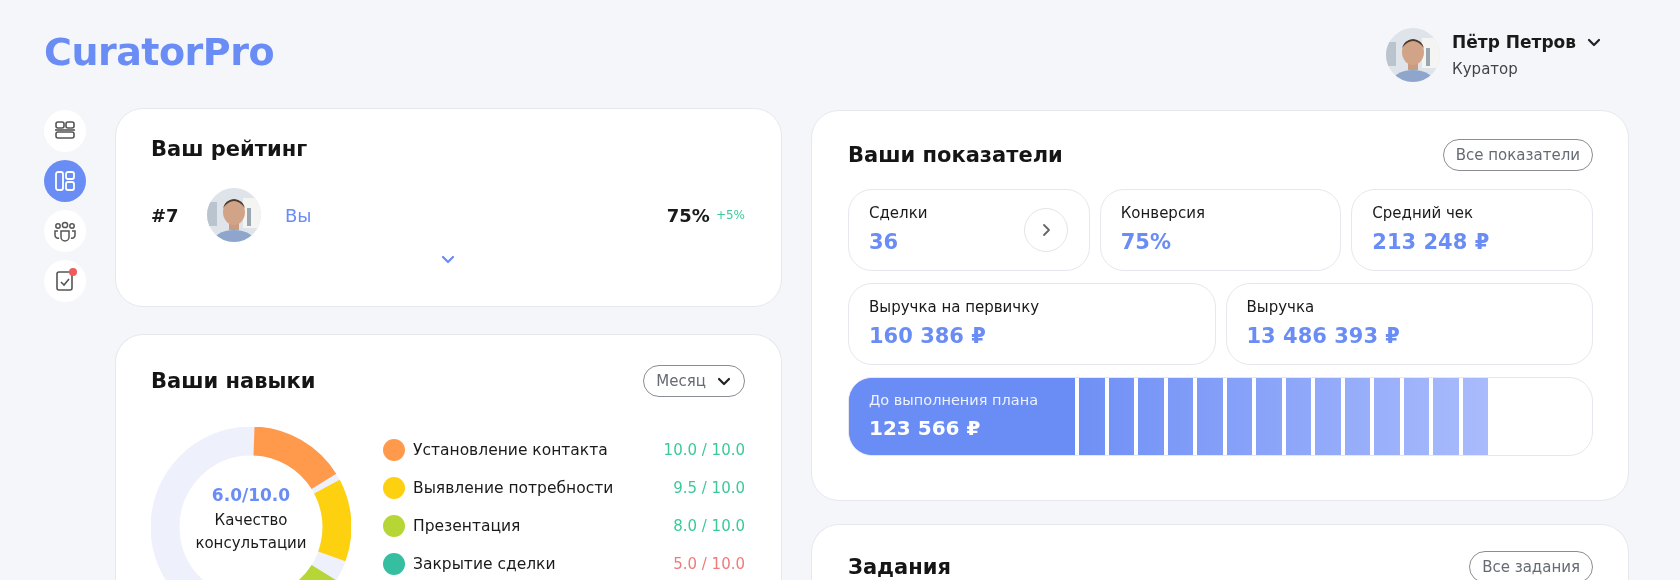 The height and width of the screenshot is (580, 1680). Describe the element at coordinates (955, 307) in the screenshot. I see `metric-label: Выручка на первичку` at that location.